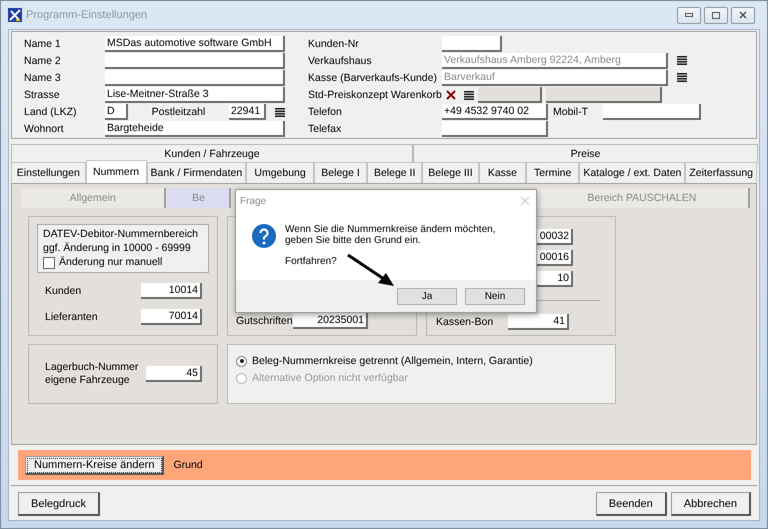 This screenshot has width=768, height=529. What do you see at coordinates (571, 112) in the screenshot?
I see `field-label: Mobil-T` at bounding box center [571, 112].